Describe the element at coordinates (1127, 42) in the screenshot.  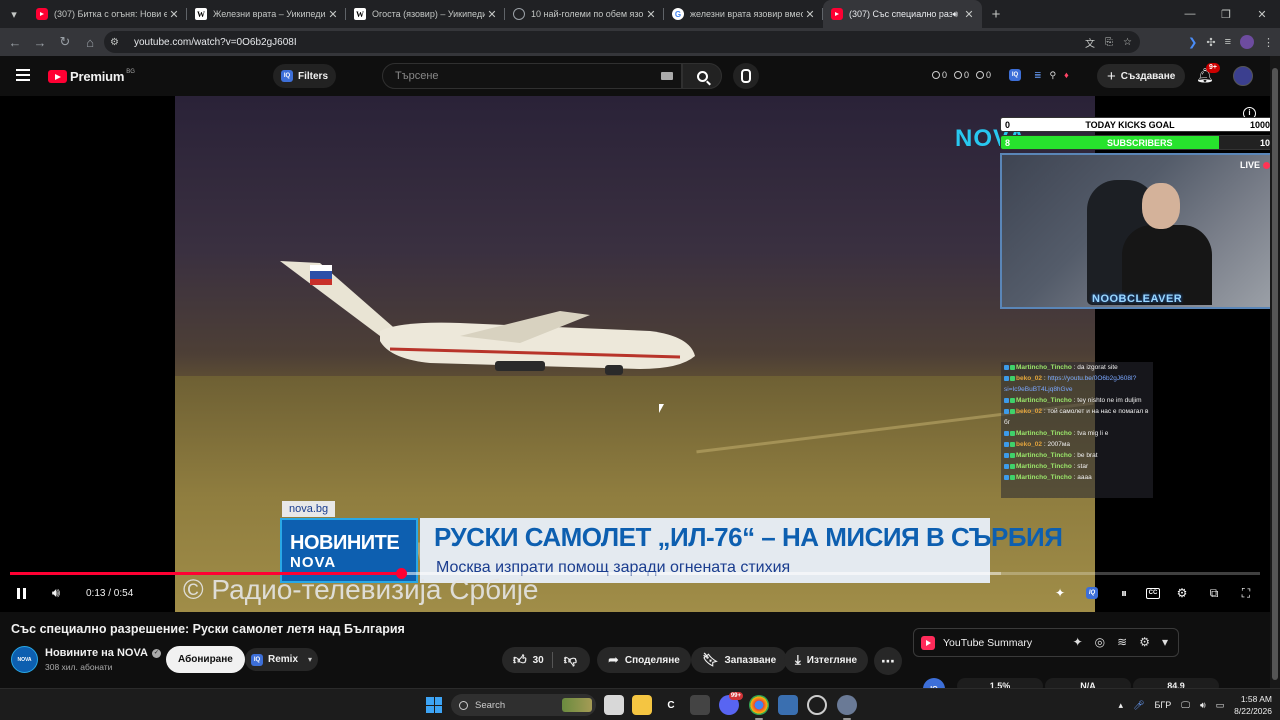
I see `bookmark-star-icon: ☆` at that location.